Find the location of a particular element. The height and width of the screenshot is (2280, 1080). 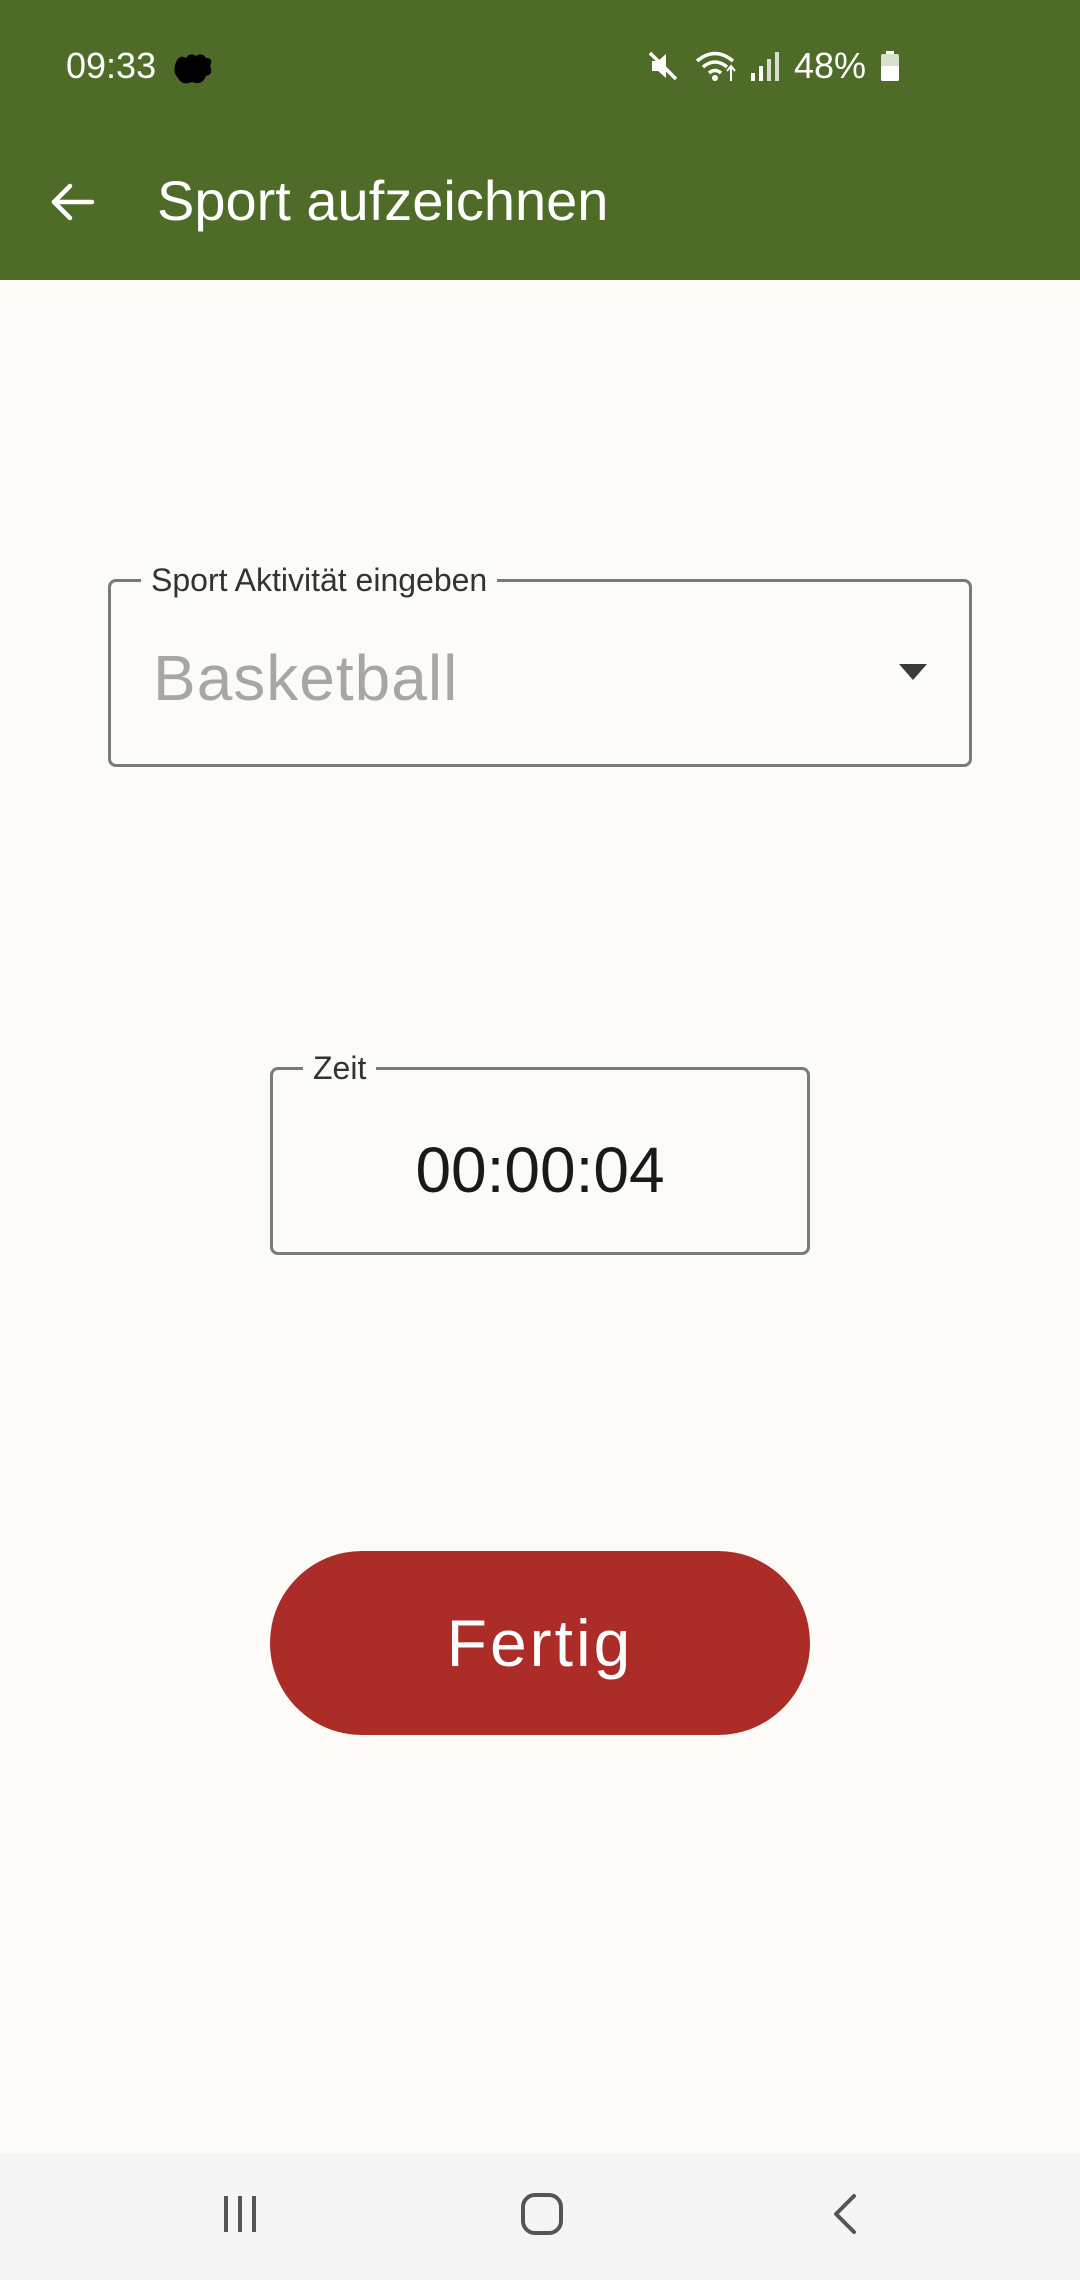

nav-home-button is located at coordinates (542, 2216).